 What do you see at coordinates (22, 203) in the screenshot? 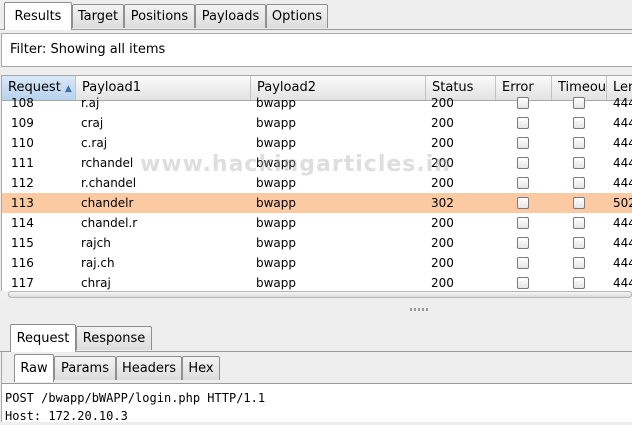
I see `cell-request: 113` at bounding box center [22, 203].